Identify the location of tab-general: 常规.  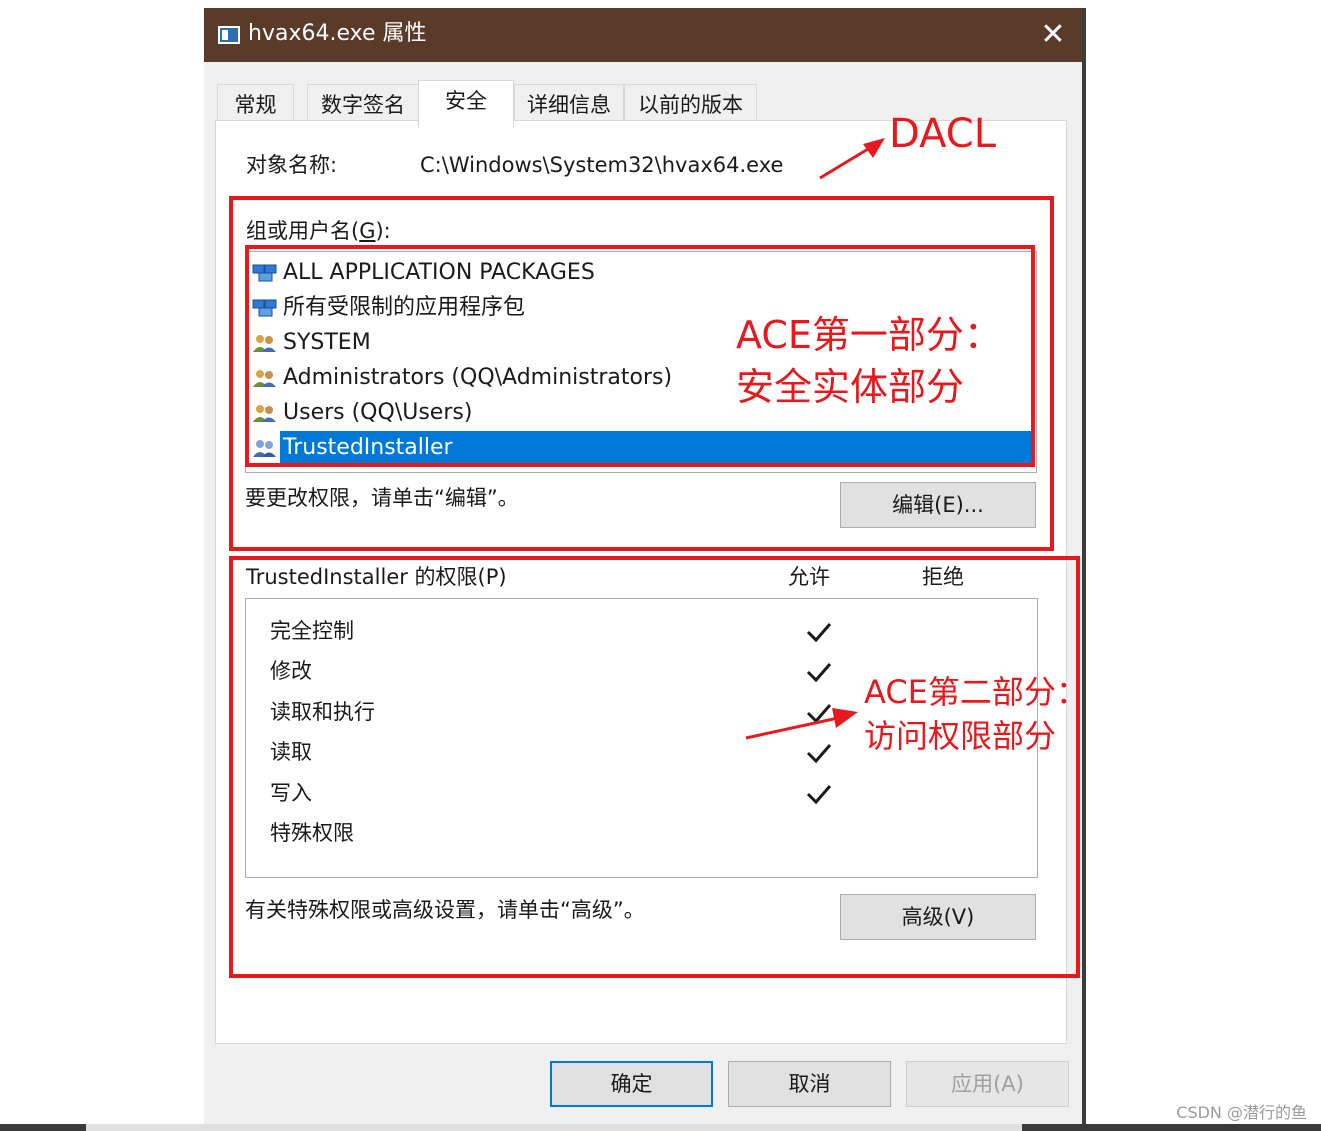
(255, 104).